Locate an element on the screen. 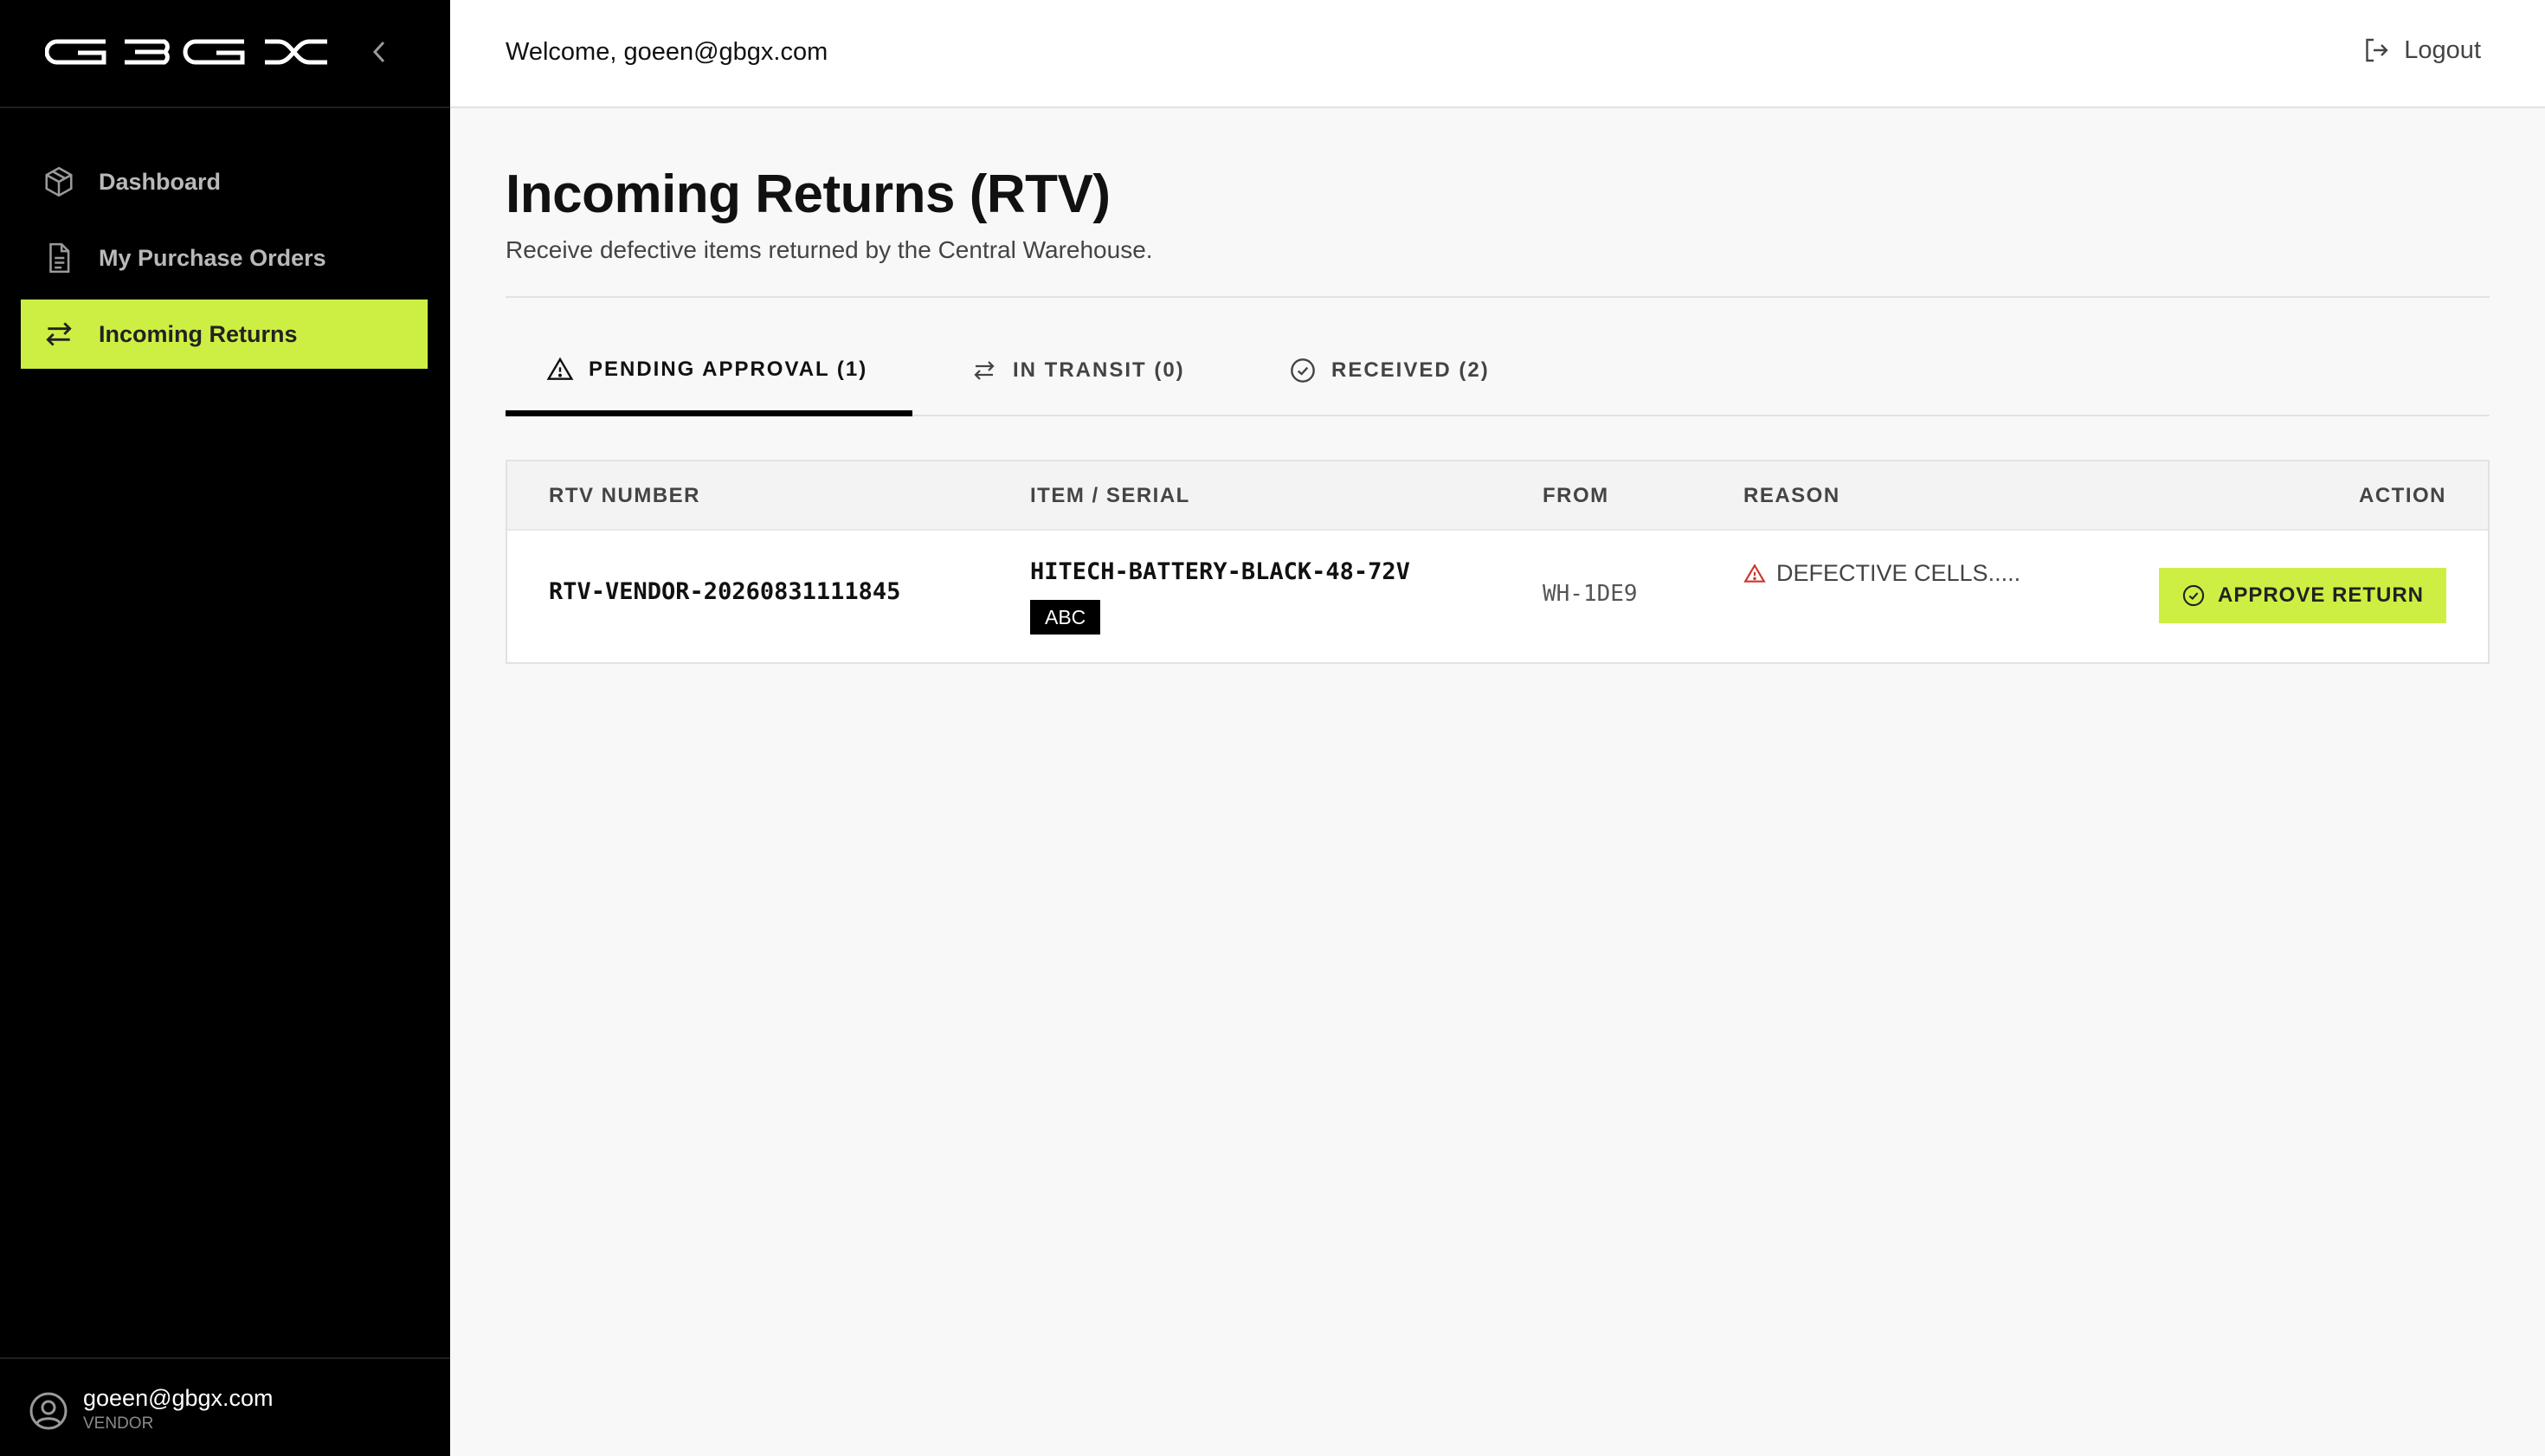 This screenshot has width=2545, height=1456. collapse-sidebar-button is located at coordinates (379, 52).